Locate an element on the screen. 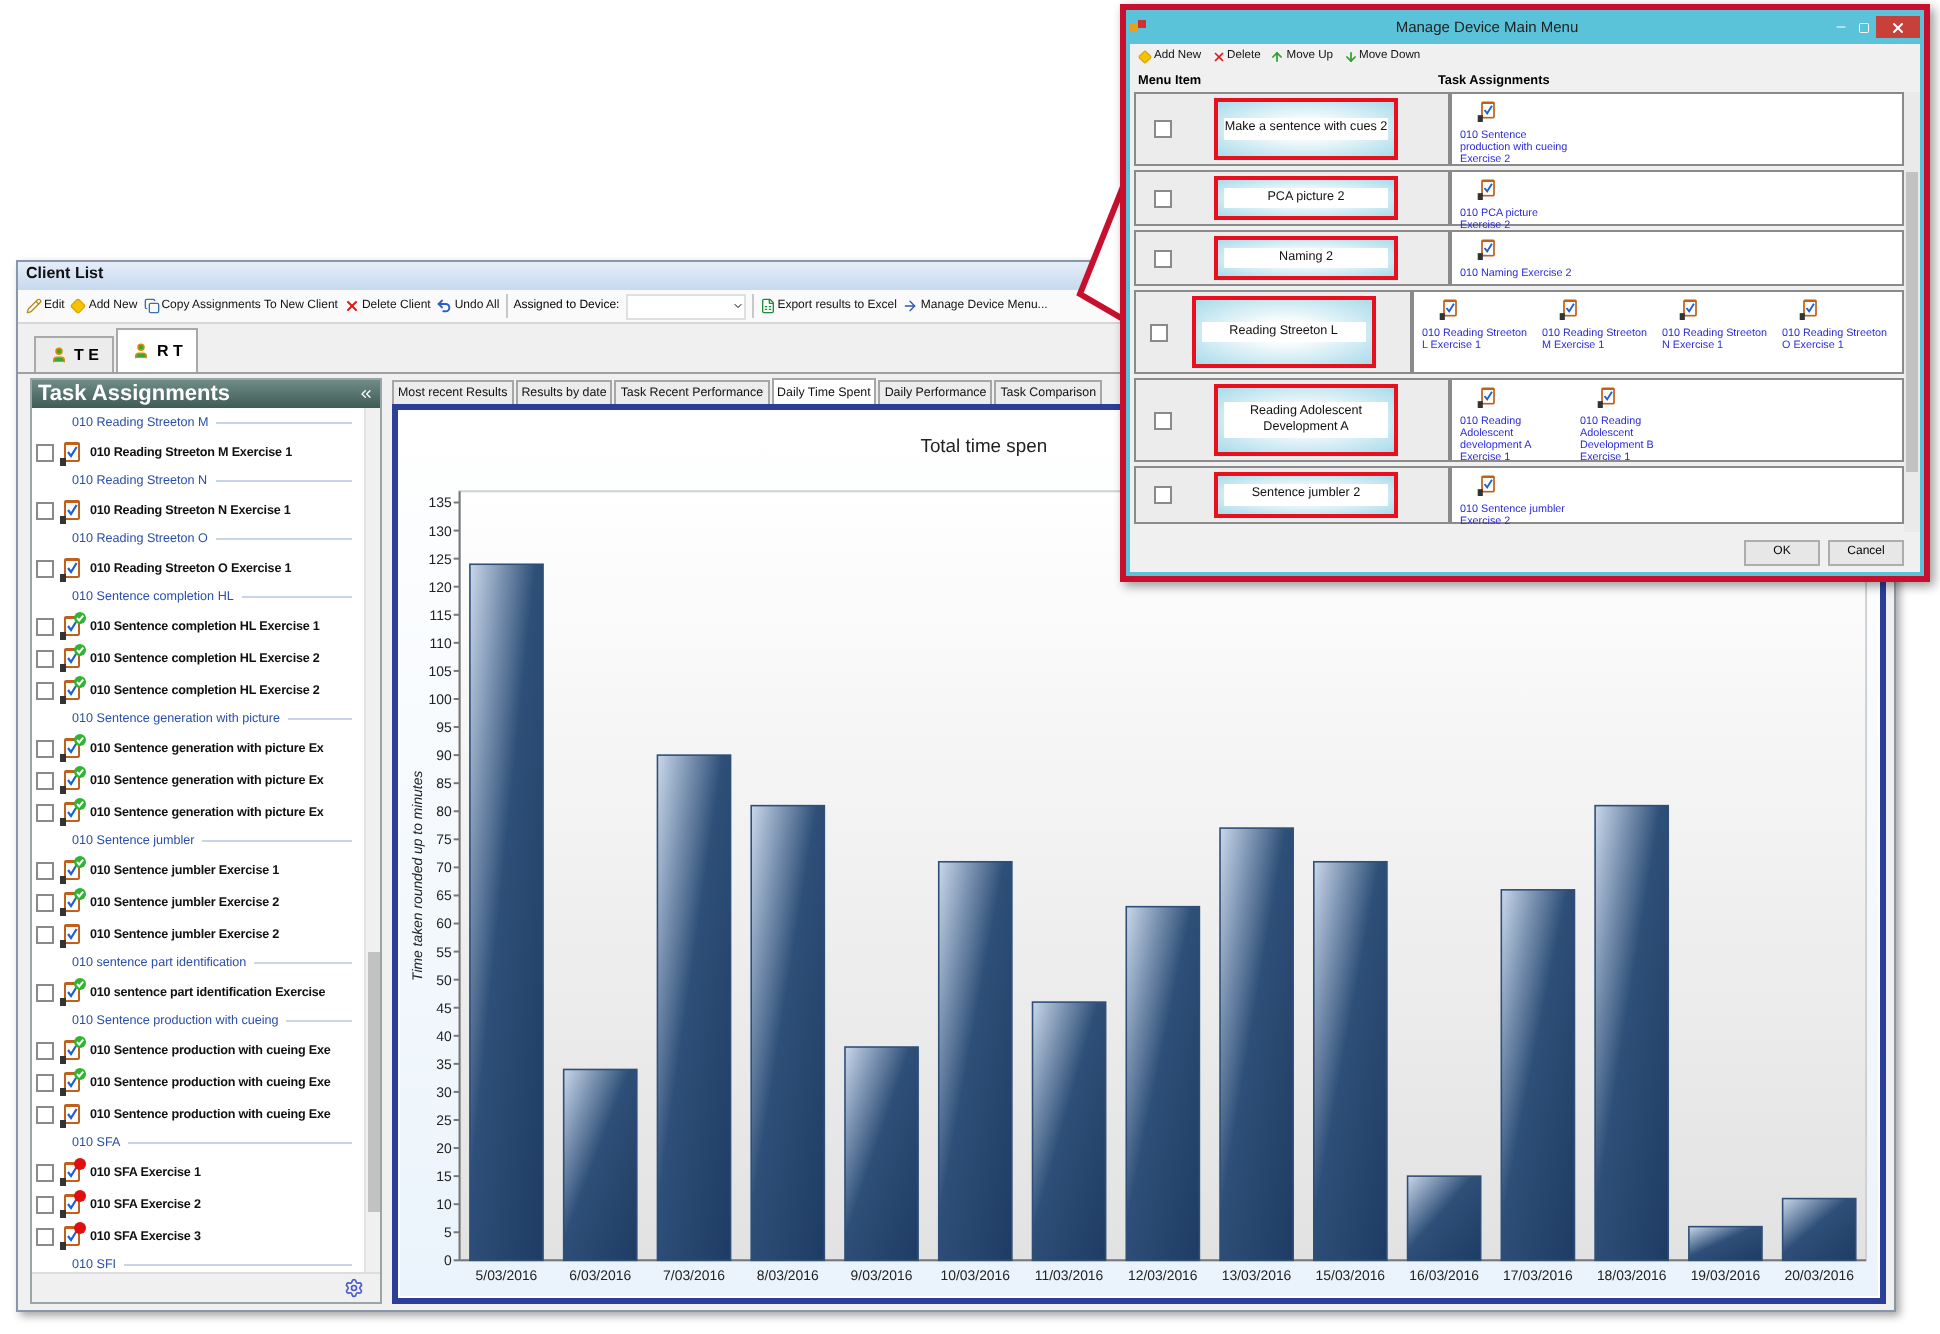  close-button is located at coordinates (1898, 27).